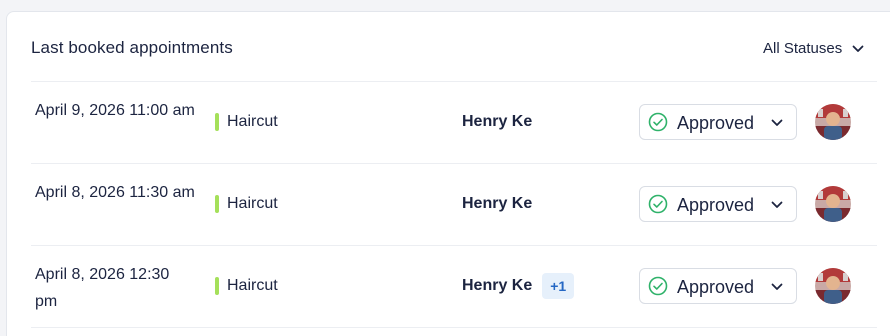  I want to click on appointment-date: April 8, 2026 11:30 am, so click(115, 192).